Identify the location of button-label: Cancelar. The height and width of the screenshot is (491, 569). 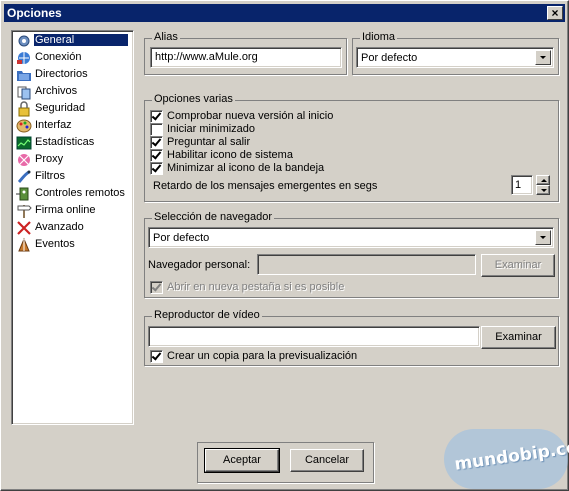
(327, 460).